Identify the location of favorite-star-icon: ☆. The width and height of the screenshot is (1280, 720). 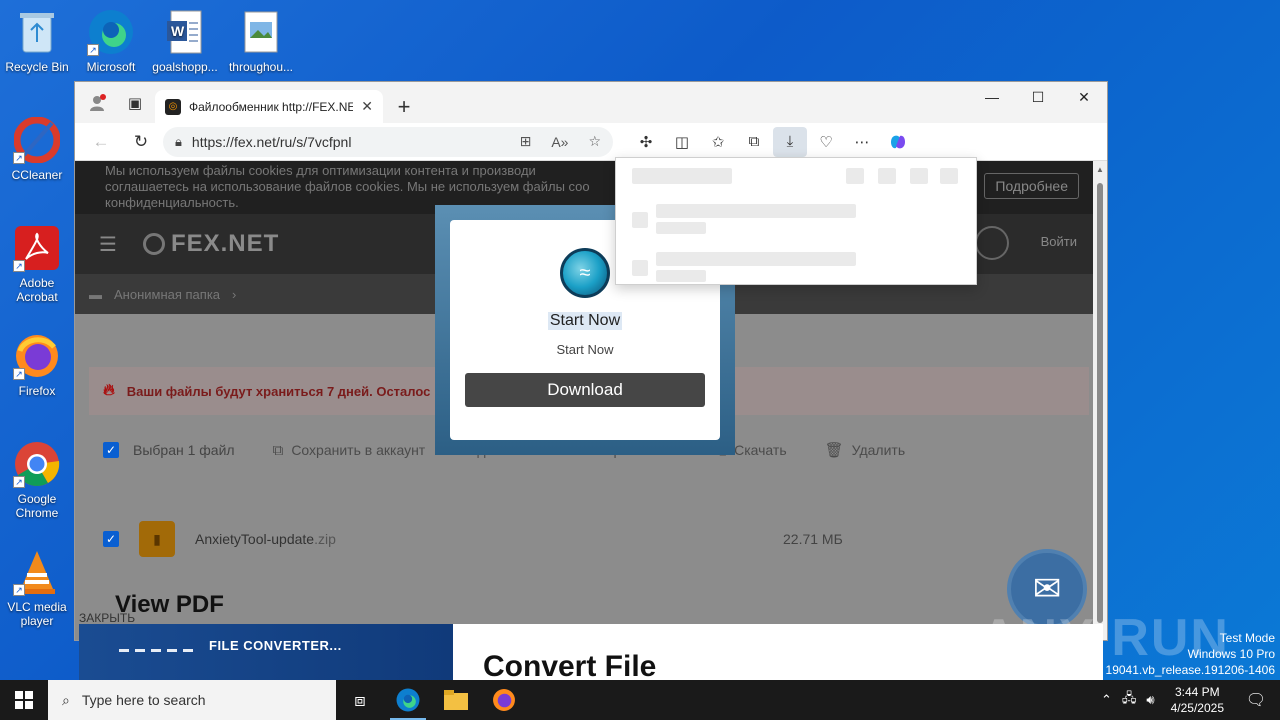
(594, 141).